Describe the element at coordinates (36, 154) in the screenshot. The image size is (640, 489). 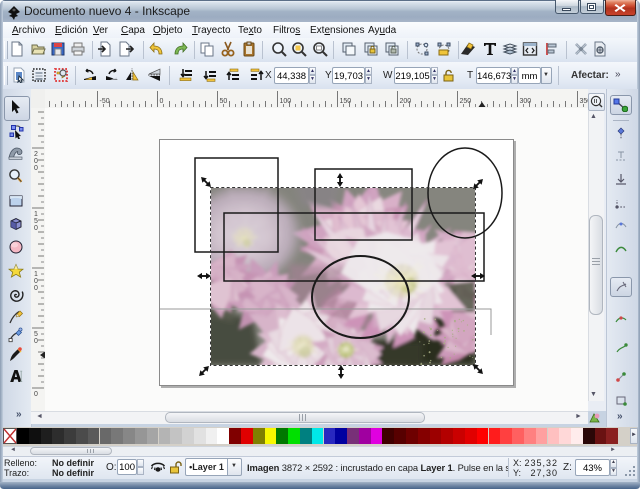
I see `svg-text: 2` at that location.